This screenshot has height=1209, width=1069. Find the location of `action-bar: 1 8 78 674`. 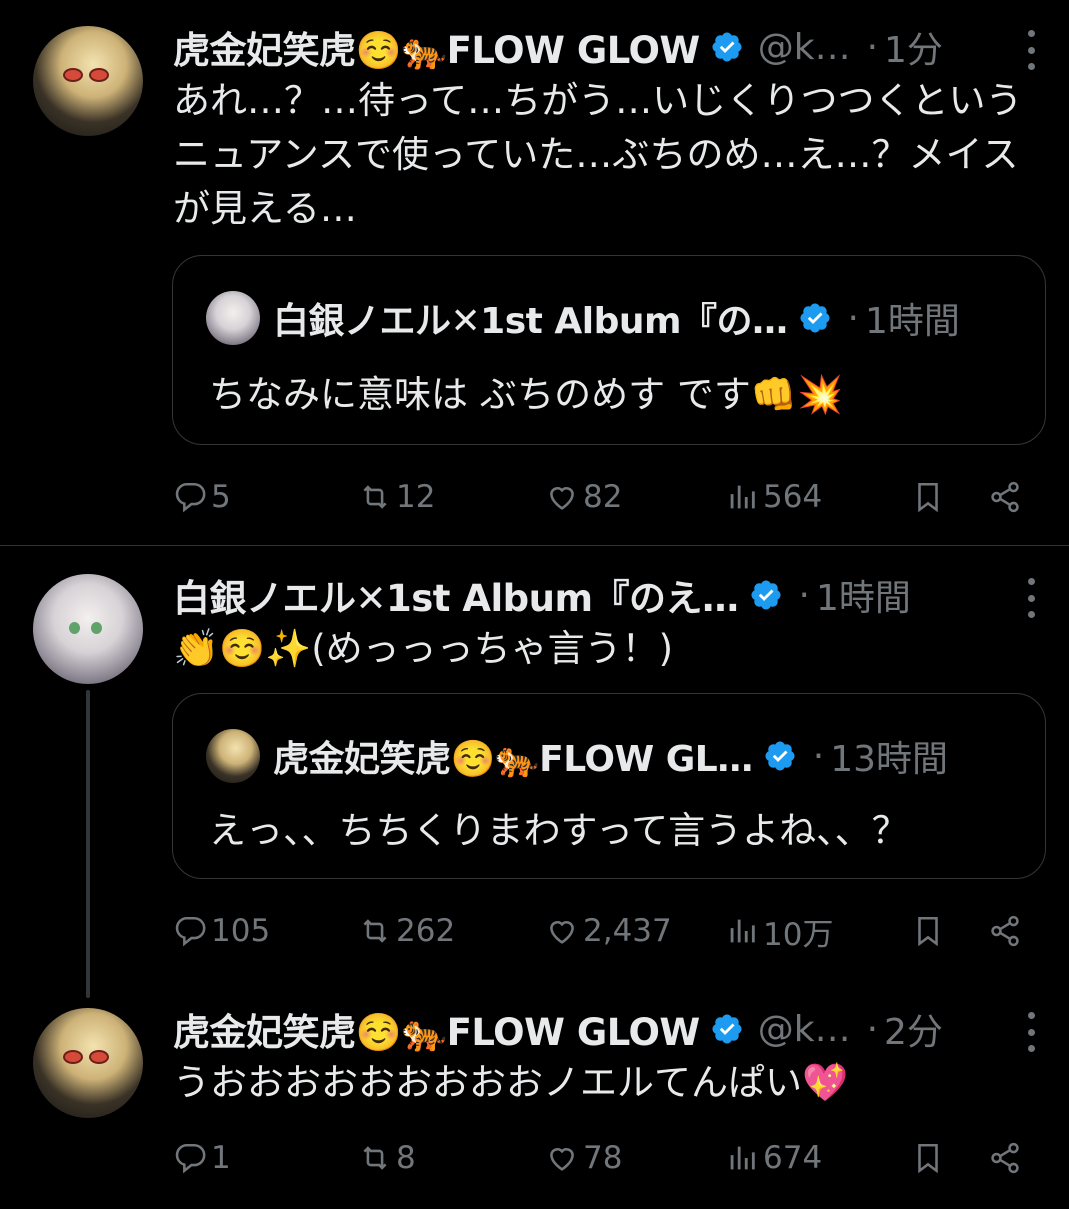

action-bar: 1 8 78 674 is located at coordinates (603, 1158).